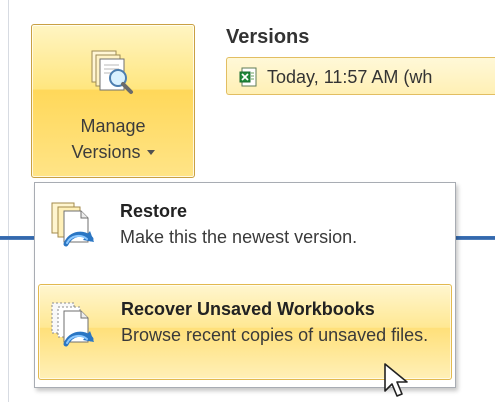 This screenshot has width=495, height=402. What do you see at coordinates (268, 37) in the screenshot?
I see `versions-heading: Versions` at bounding box center [268, 37].